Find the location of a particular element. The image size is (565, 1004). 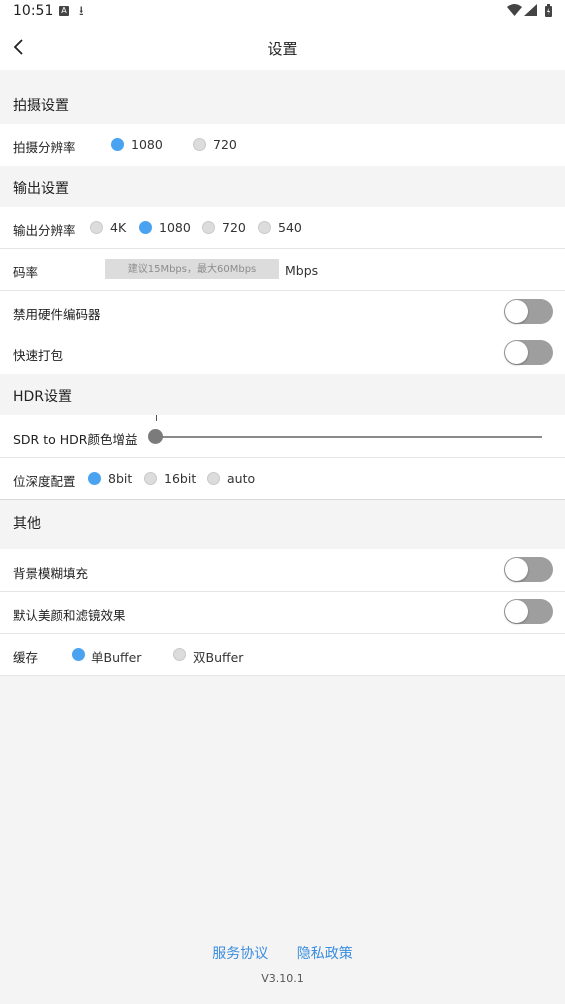

section-output: 输出设置 is located at coordinates (282, 186).